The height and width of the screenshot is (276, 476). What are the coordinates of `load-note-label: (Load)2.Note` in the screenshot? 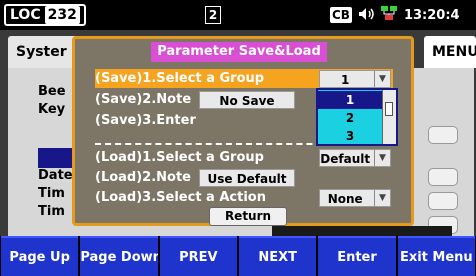 It's located at (143, 178).